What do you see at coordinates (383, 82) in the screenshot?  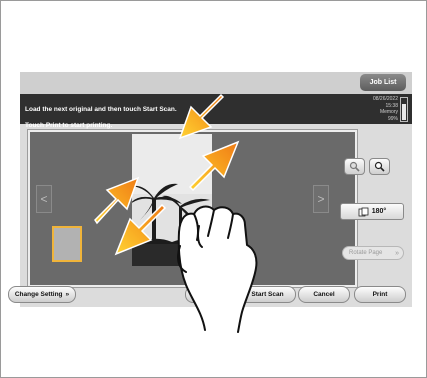 I see `job-list-button: Job List` at bounding box center [383, 82].